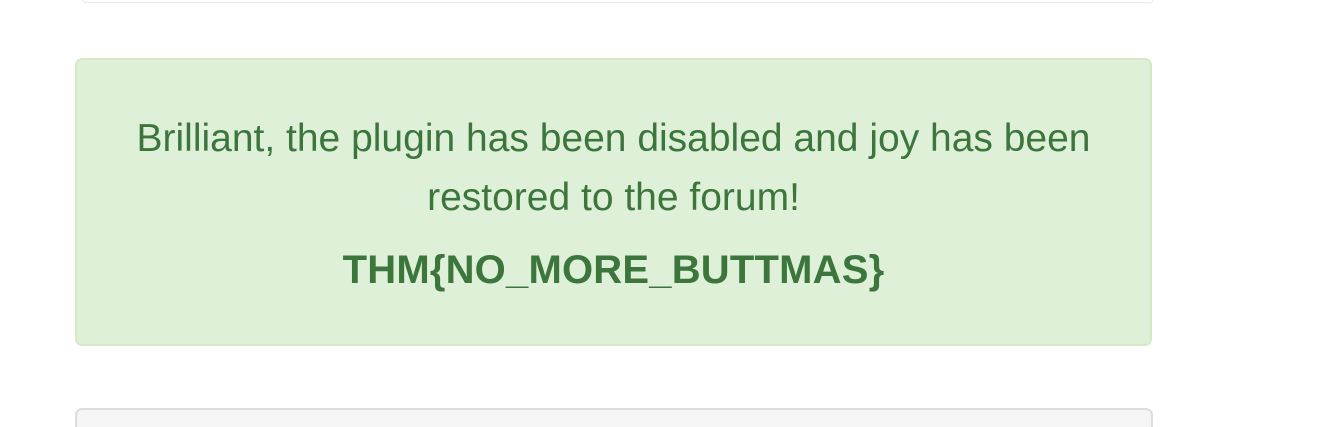  What do you see at coordinates (614, 417) in the screenshot?
I see `next-panel` at bounding box center [614, 417].